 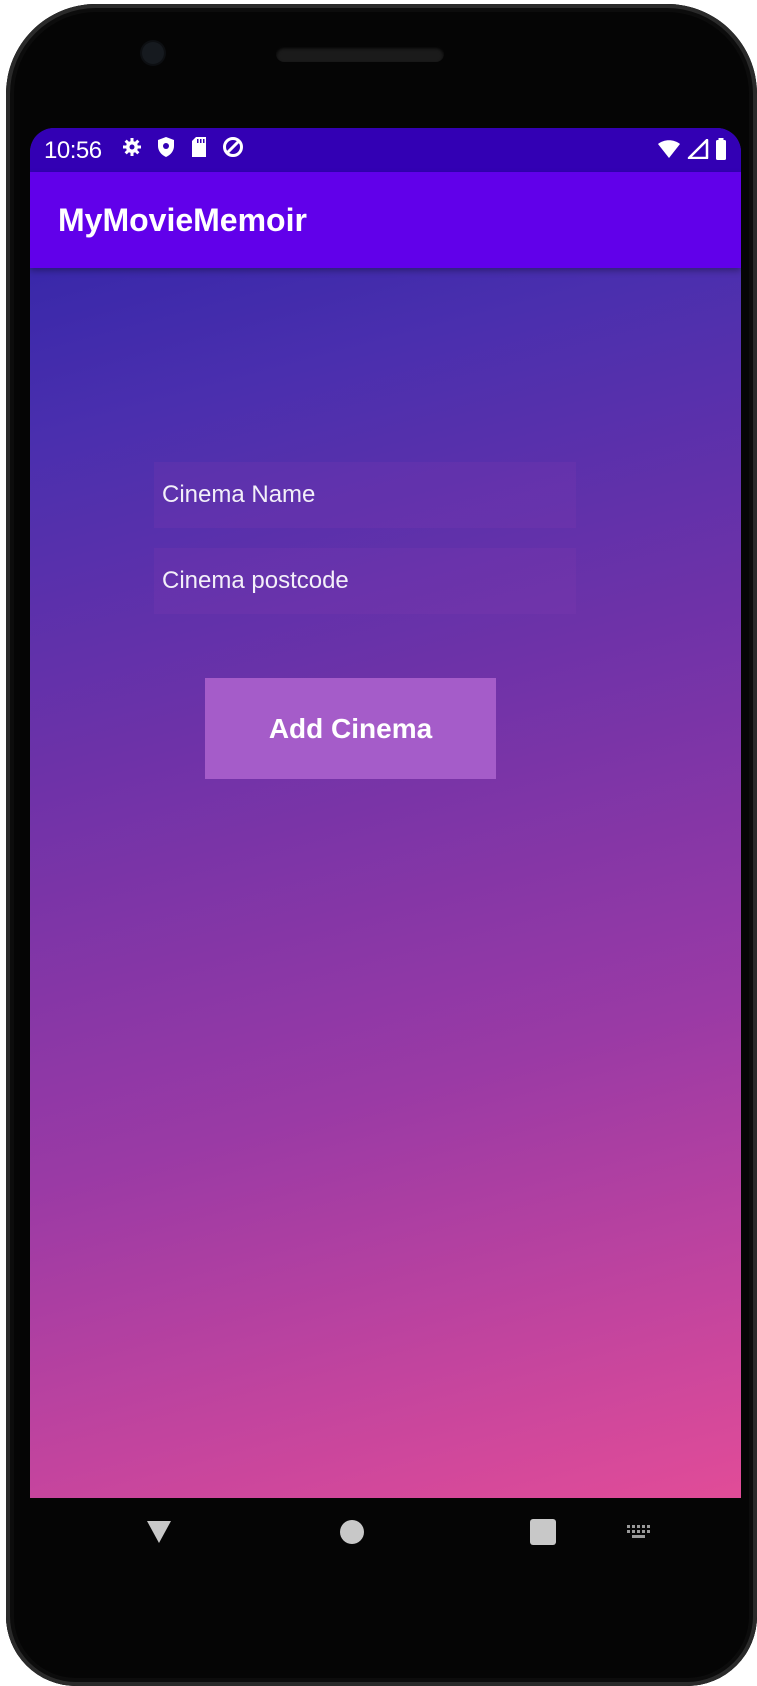 I want to click on recents-button, so click(x=543, y=1534).